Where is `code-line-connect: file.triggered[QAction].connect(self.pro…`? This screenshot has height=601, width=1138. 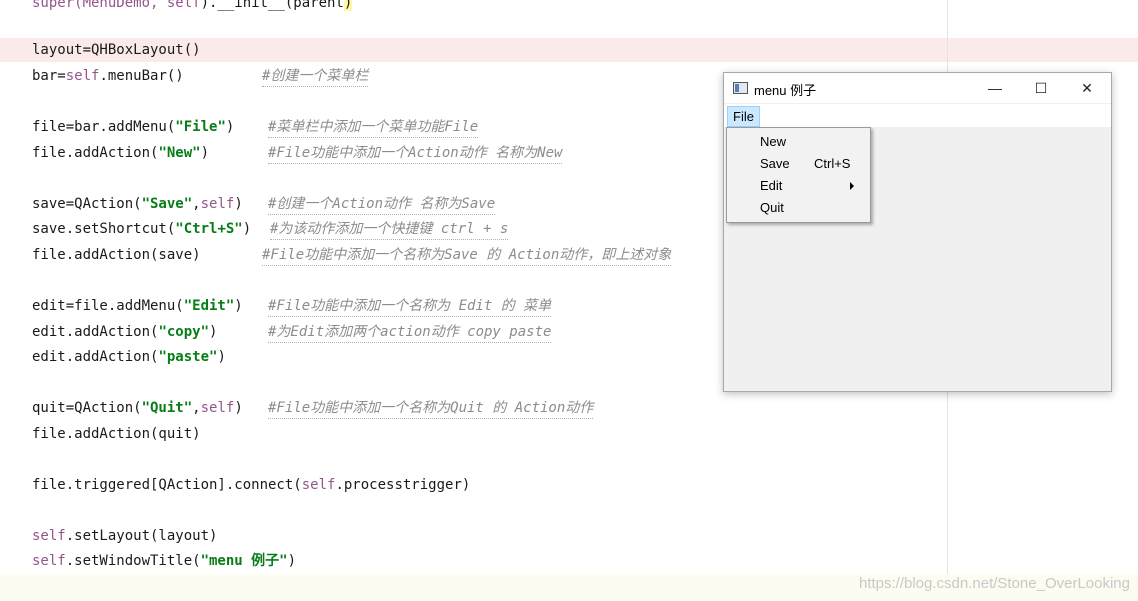 code-line-connect: file.triggered[QAction].connect(self.pro… is located at coordinates (251, 485).